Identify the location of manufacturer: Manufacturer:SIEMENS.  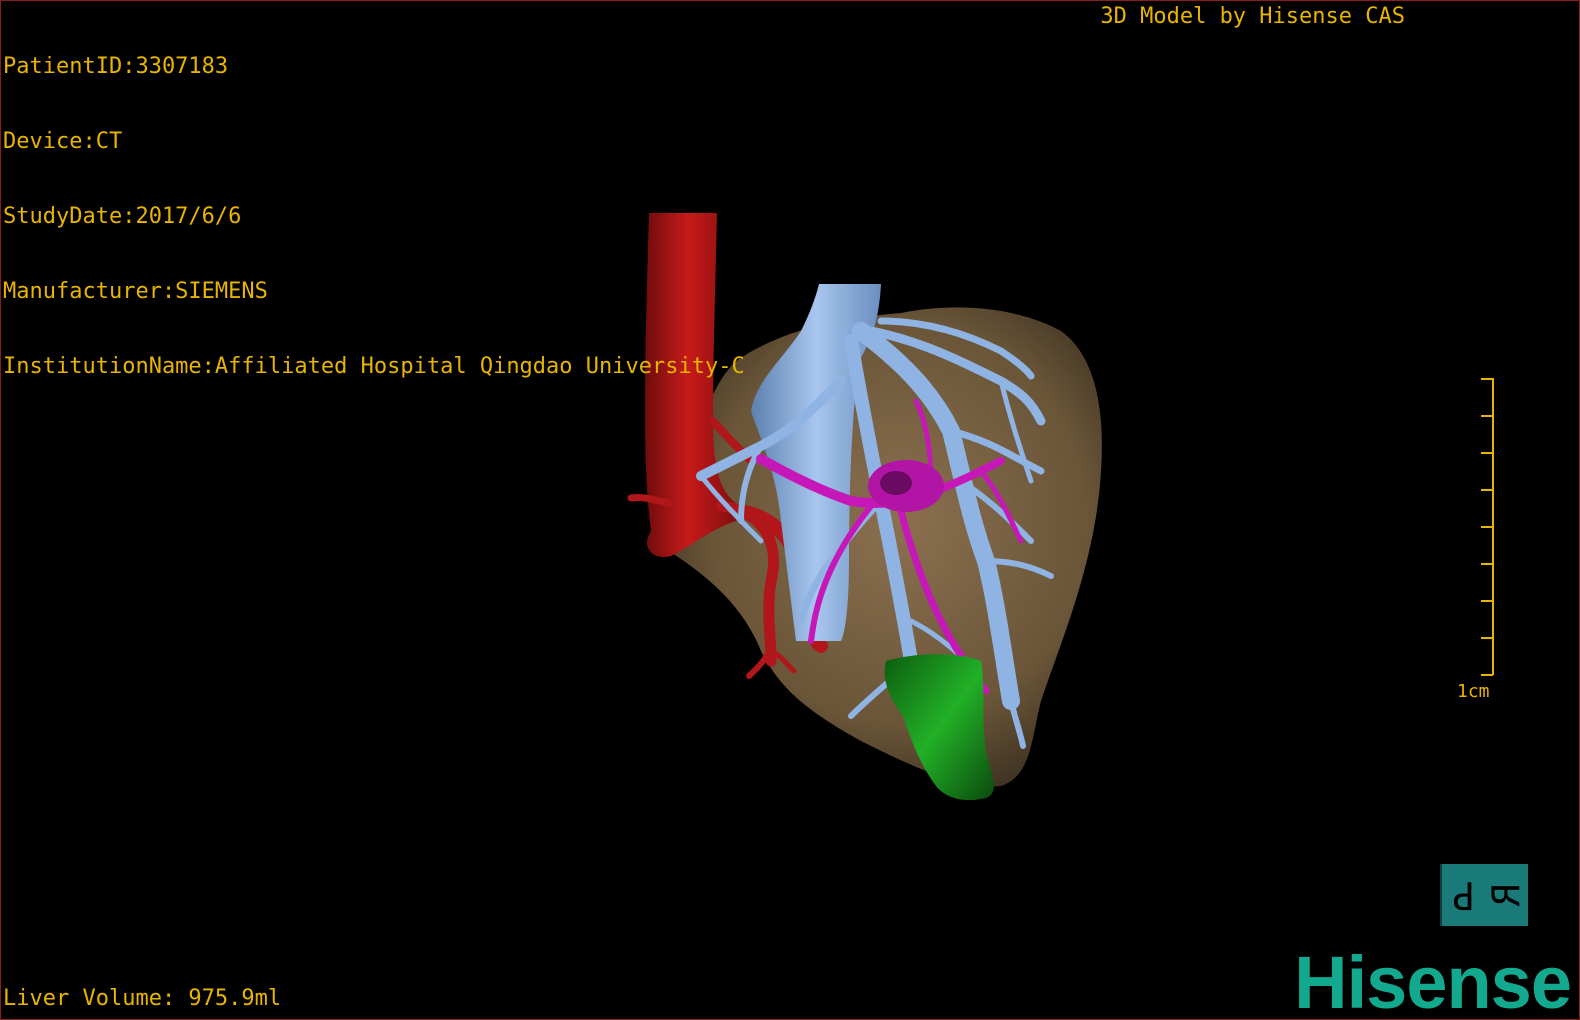
(135, 291).